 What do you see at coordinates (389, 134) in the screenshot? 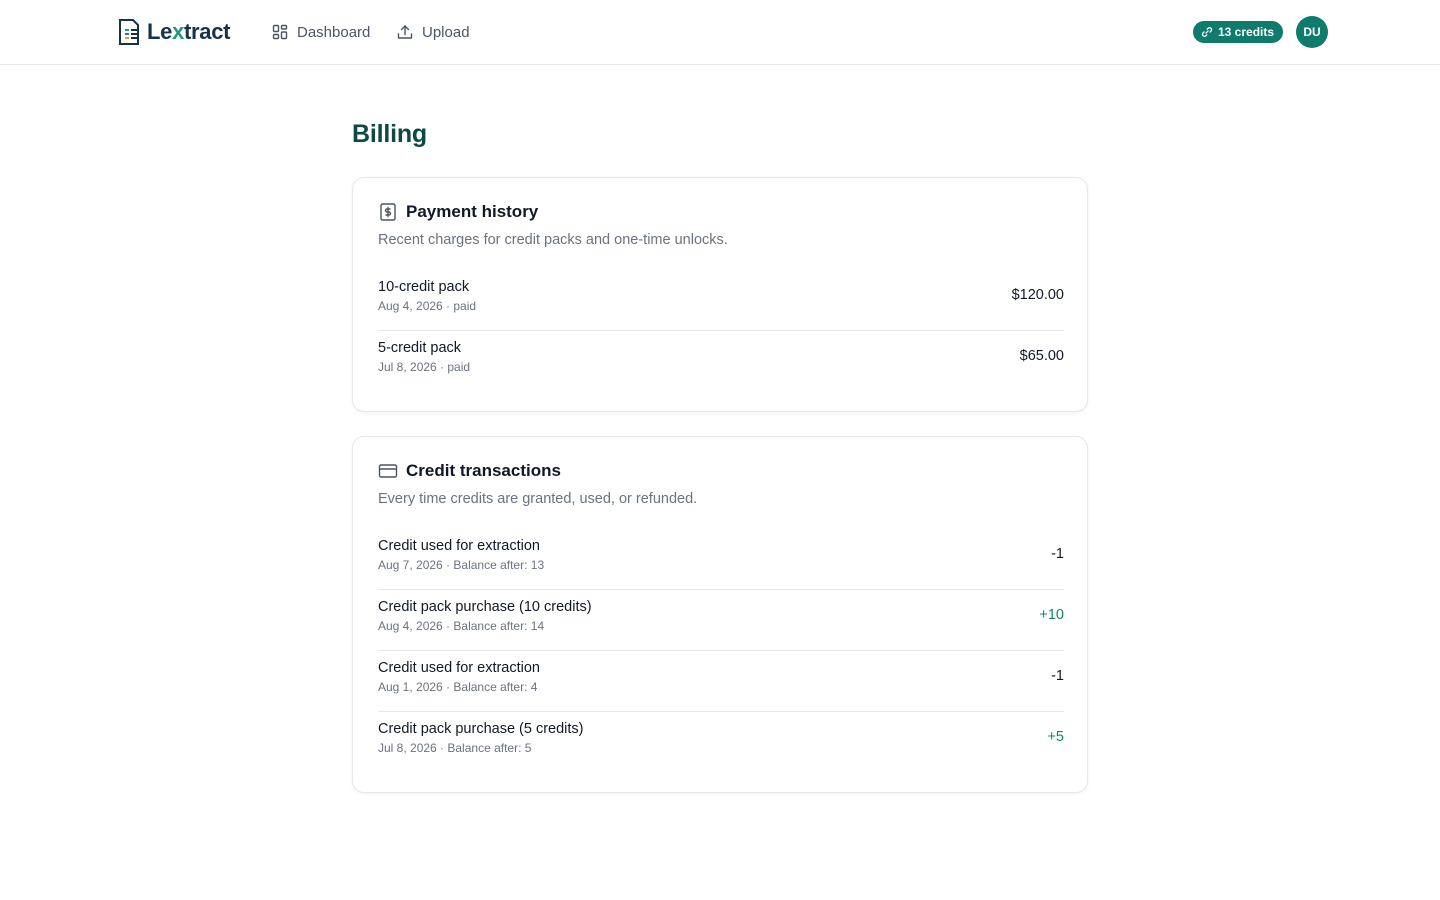
I see `page-title: Billing` at bounding box center [389, 134].